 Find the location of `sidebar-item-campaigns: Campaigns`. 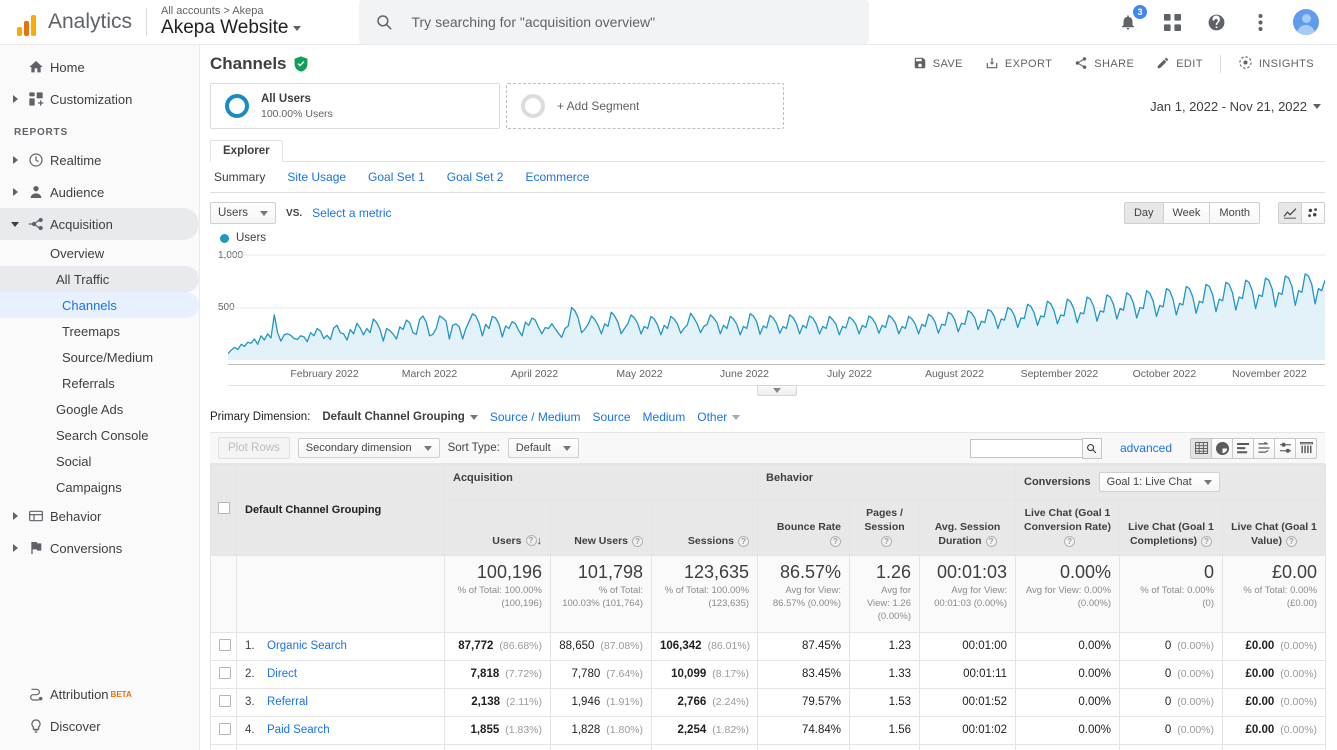

sidebar-item-campaigns: Campaigns is located at coordinates (99, 487).